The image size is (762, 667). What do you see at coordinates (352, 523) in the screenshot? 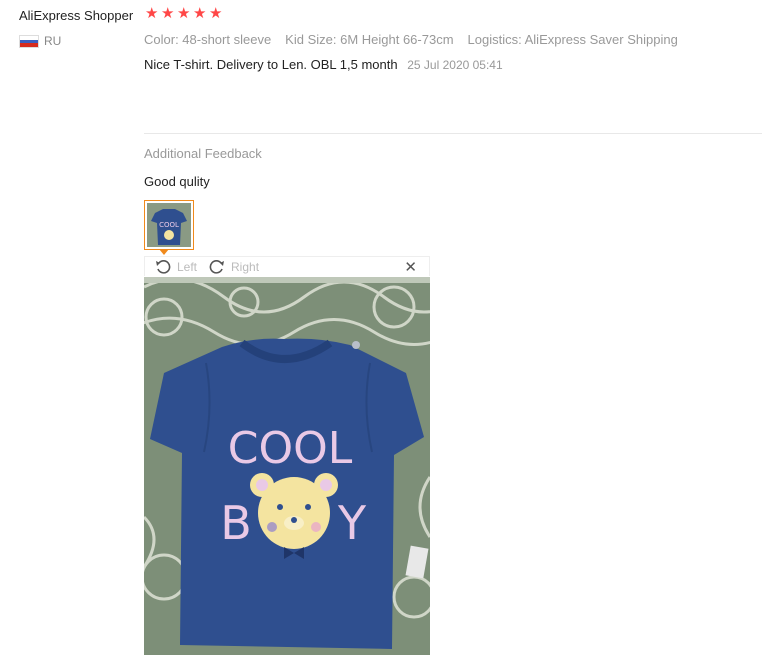
I see `print-text-y: Y` at bounding box center [352, 523].